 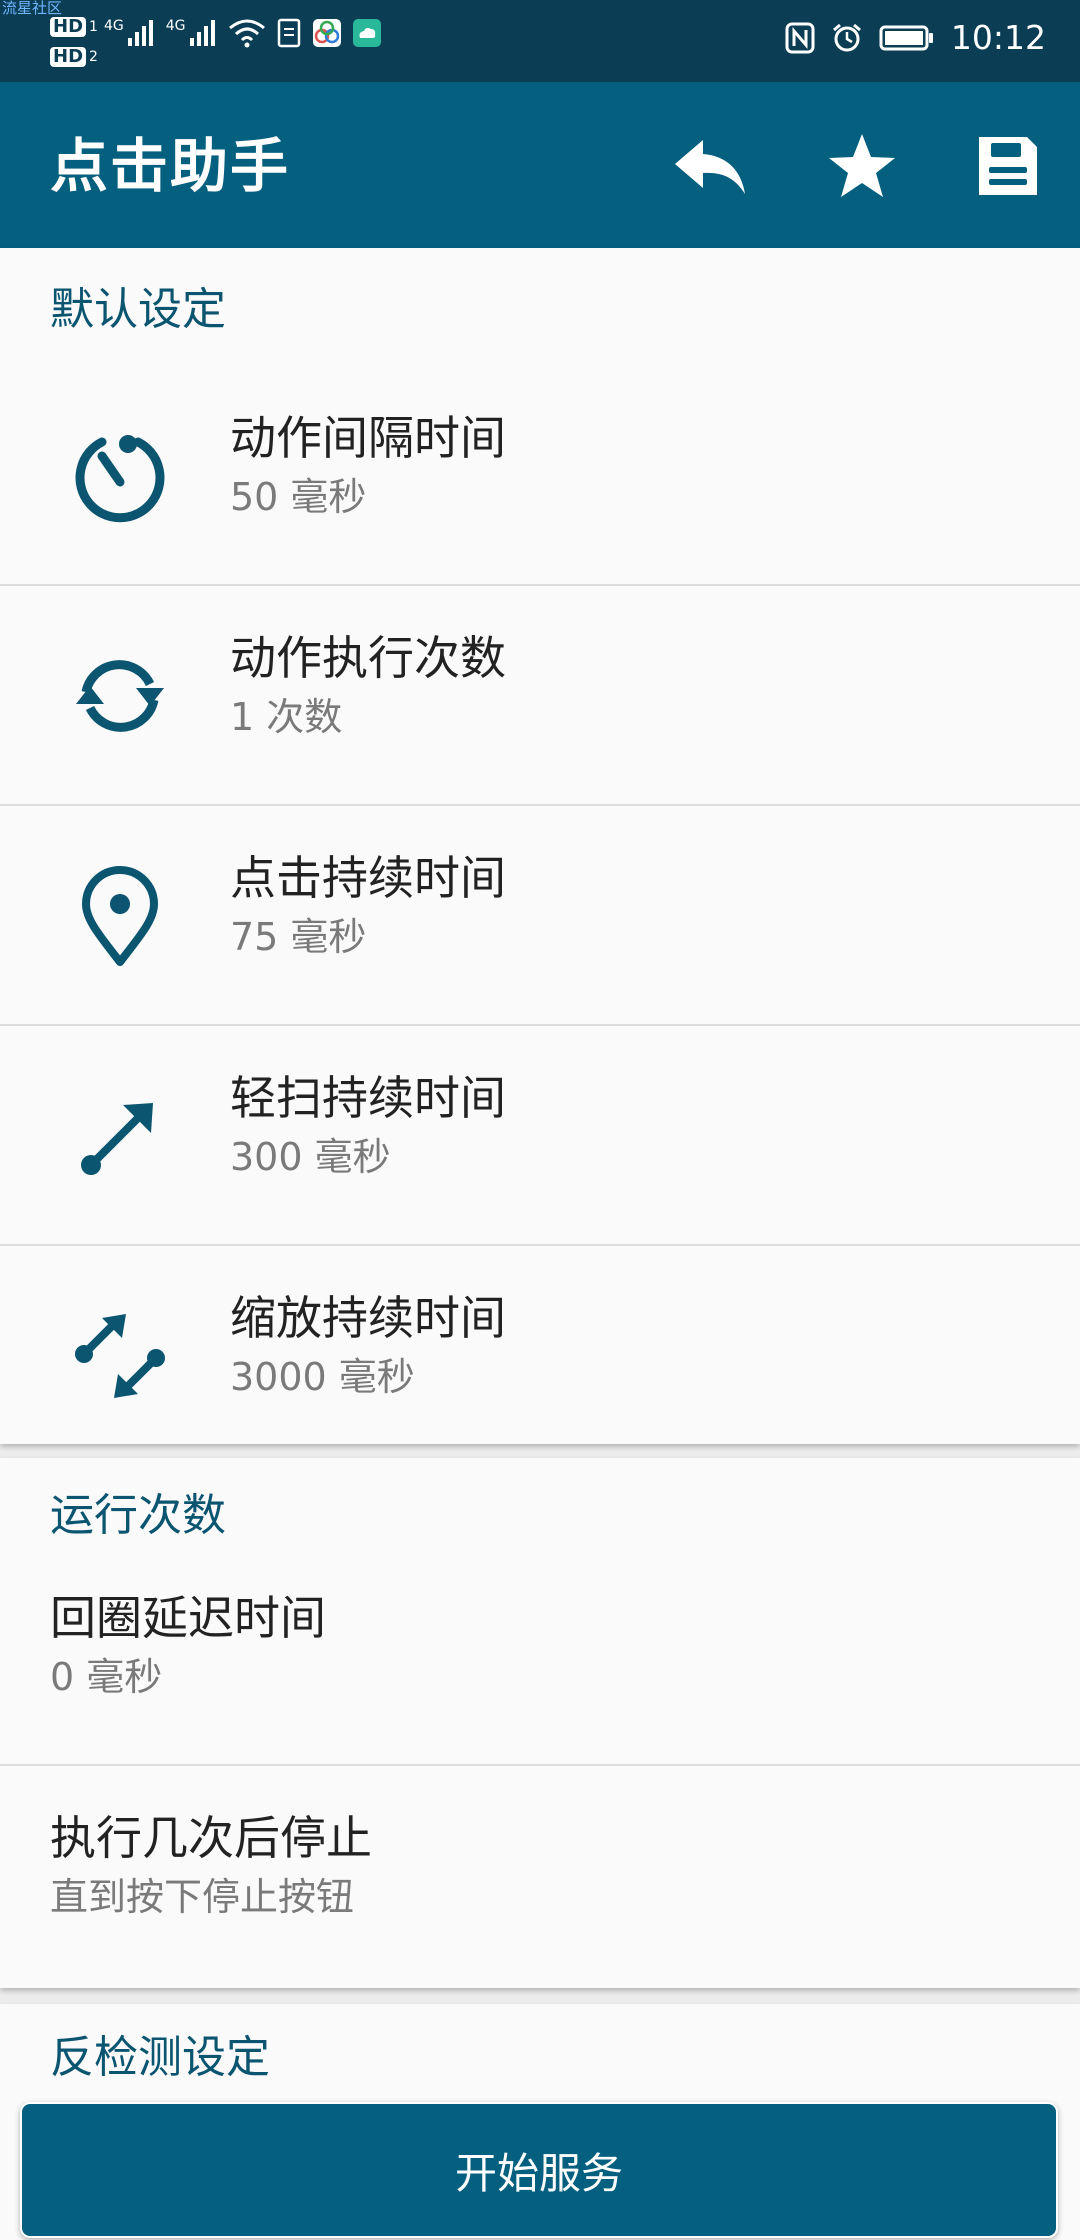 What do you see at coordinates (540, 1136) in the screenshot?
I see `setting-swipe-duration: 轻扫持续时间 300 毫秒` at bounding box center [540, 1136].